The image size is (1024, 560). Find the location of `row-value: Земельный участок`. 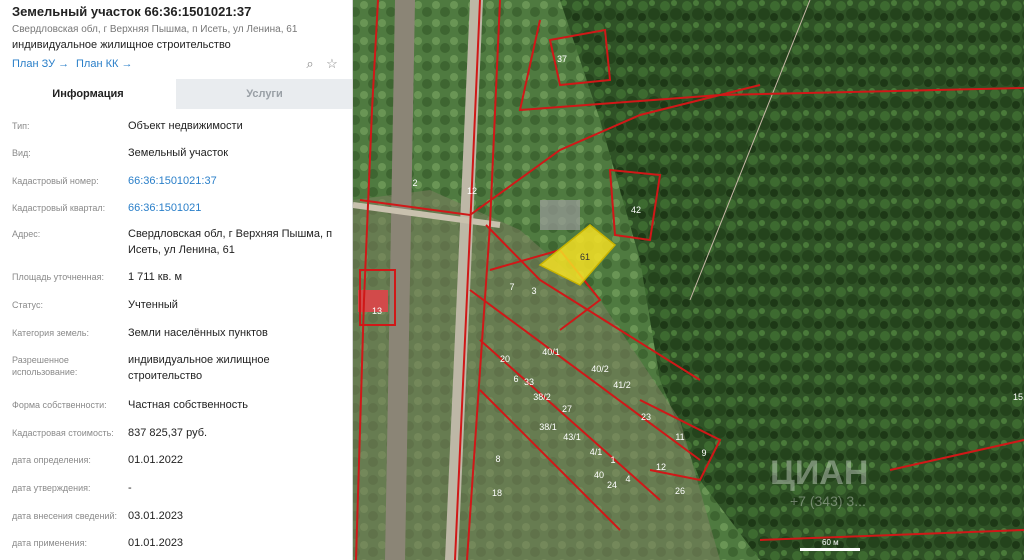

row-value: Земельный участок is located at coordinates (178, 153).